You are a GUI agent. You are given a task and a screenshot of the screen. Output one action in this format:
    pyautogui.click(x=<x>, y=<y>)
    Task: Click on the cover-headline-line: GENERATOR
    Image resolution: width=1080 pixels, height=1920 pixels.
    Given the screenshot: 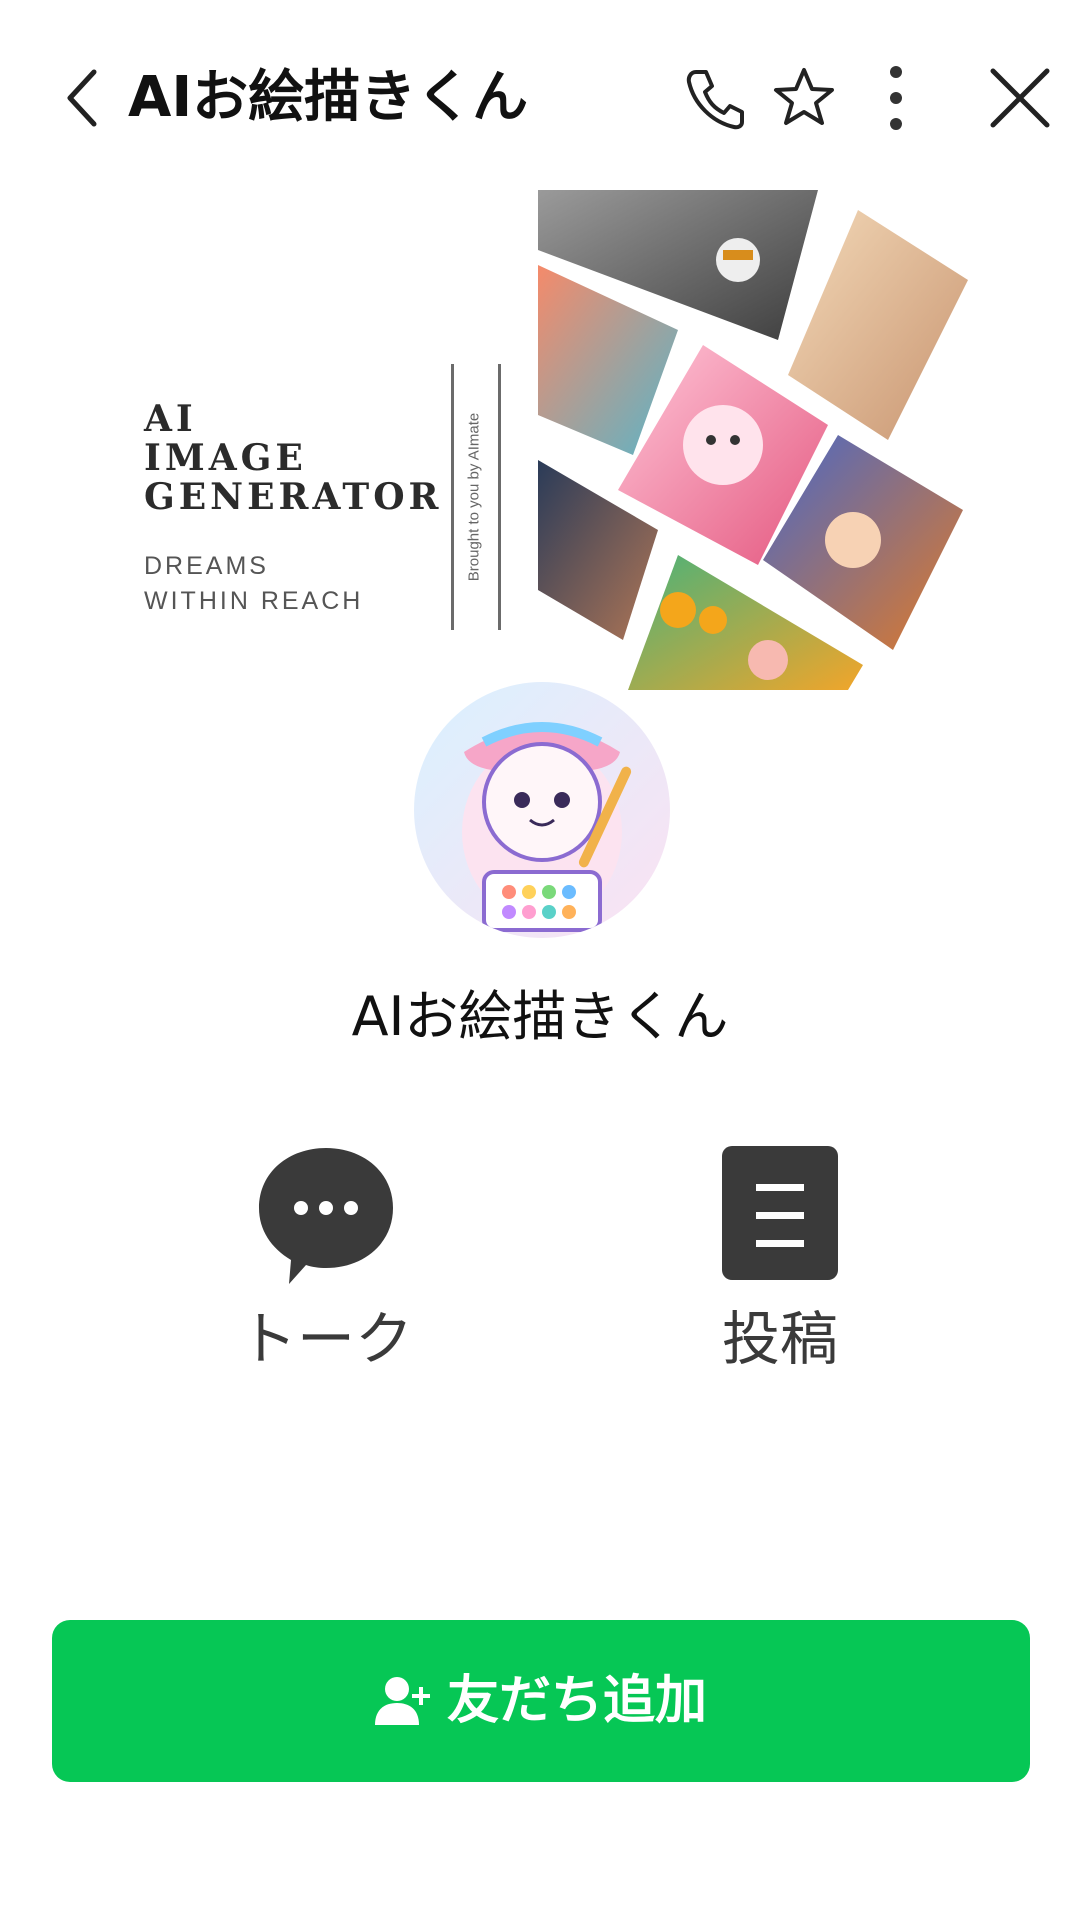 What is the action you would take?
    pyautogui.click(x=293, y=497)
    